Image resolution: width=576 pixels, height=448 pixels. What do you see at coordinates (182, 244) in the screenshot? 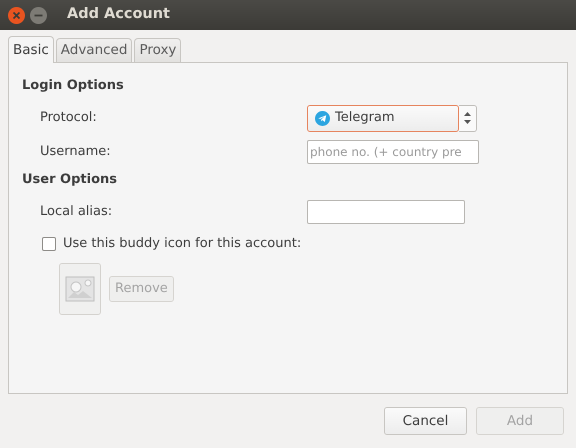
I see `checkbox-label: Use this buddy icon for this account:` at bounding box center [182, 244].